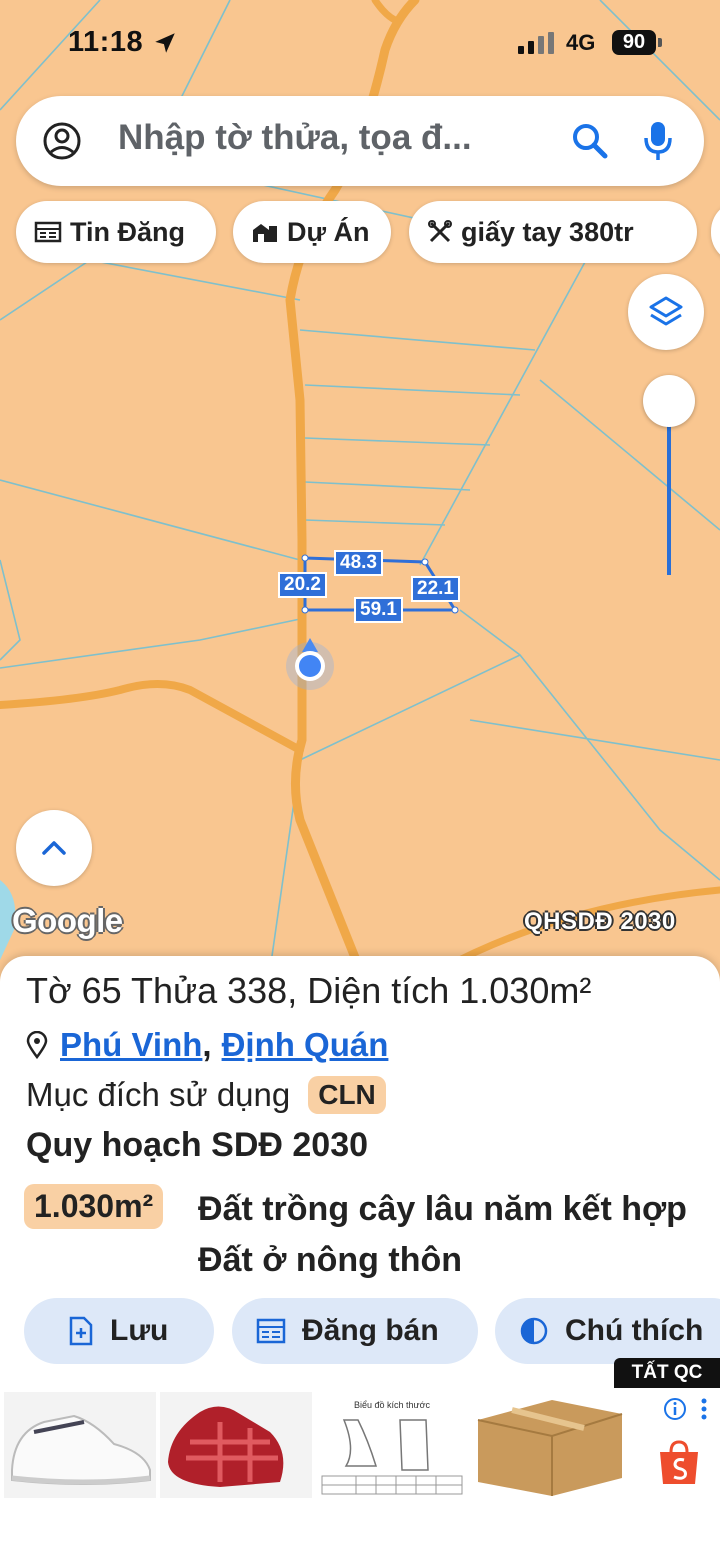  I want to click on network-type: 4G, so click(581, 42).